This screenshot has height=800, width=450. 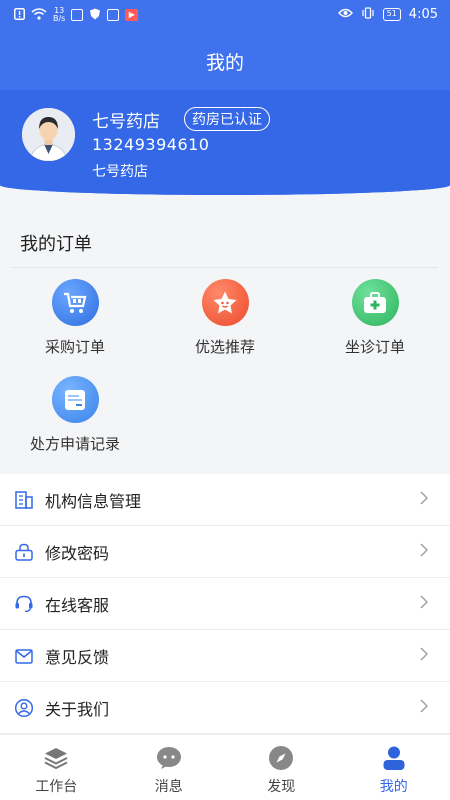 What do you see at coordinates (168, 787) in the screenshot?
I see `tab-label: 消息` at bounding box center [168, 787].